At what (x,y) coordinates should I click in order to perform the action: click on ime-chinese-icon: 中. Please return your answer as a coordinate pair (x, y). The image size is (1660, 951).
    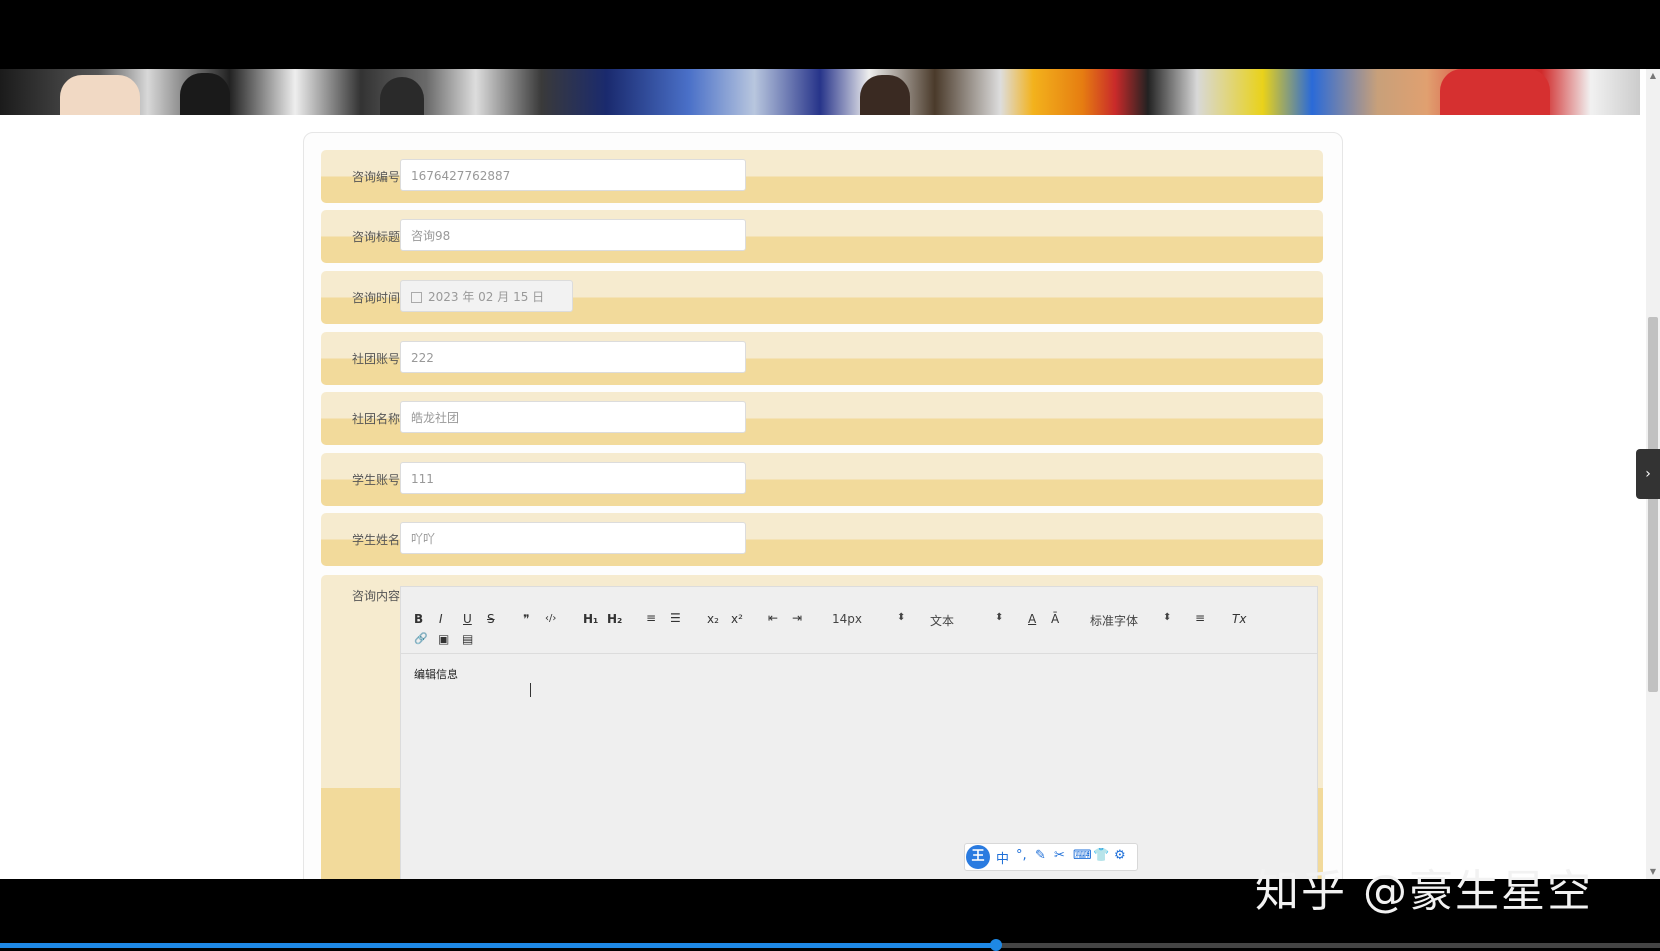
    Looking at the image, I should click on (1002, 857).